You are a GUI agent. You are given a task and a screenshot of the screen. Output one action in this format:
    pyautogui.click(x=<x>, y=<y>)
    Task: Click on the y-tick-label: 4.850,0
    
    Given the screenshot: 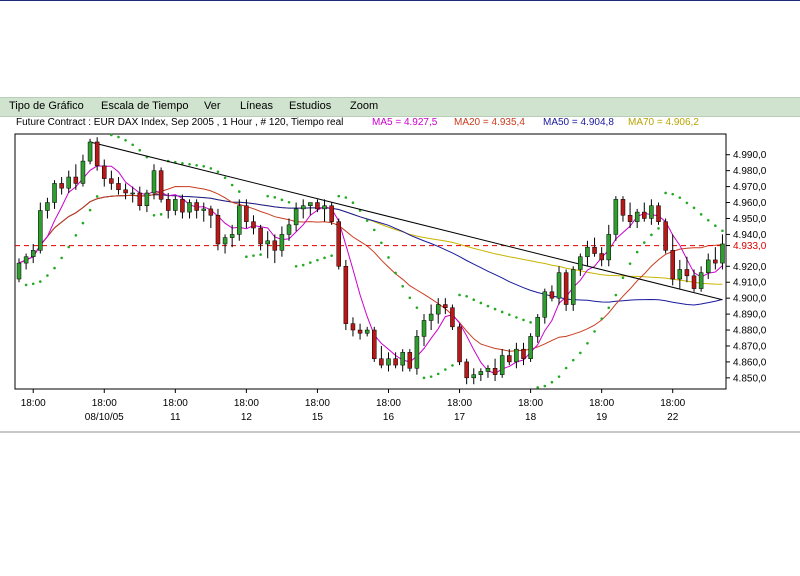 What is the action you would take?
    pyautogui.click(x=750, y=378)
    